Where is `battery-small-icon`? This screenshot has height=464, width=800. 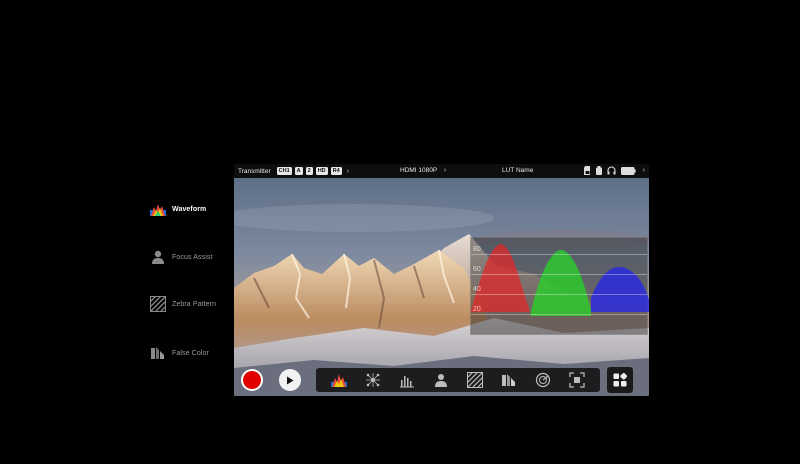
battery-small-icon is located at coordinates (598, 170).